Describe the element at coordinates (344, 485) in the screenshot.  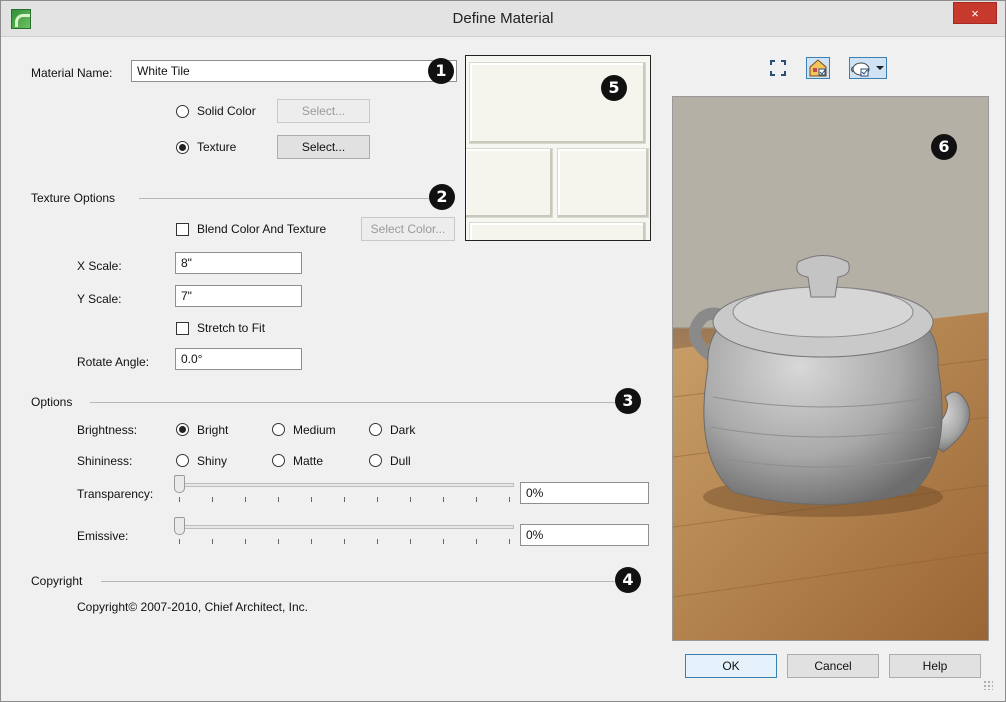
I see `transparency-slider-track` at that location.